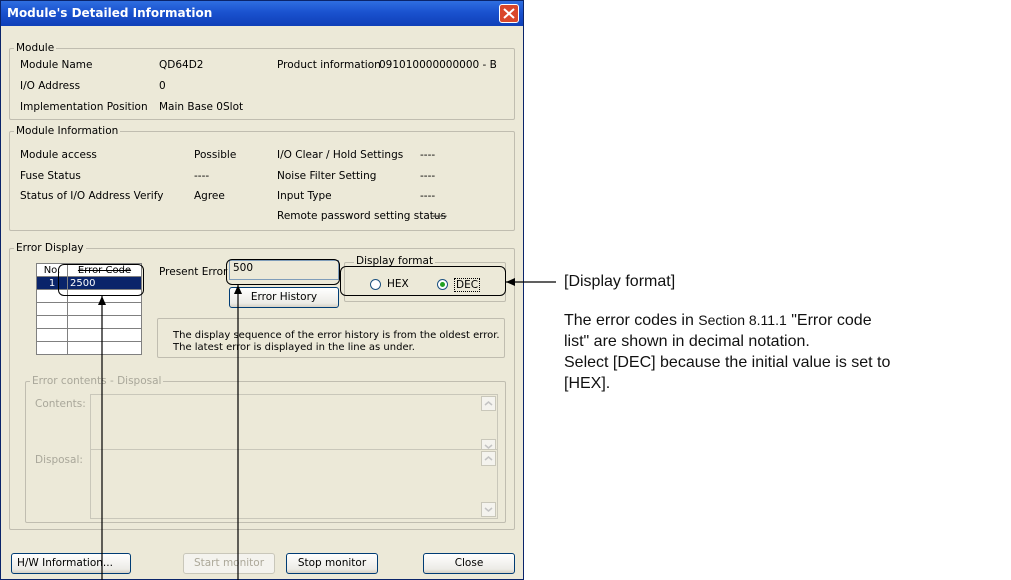  I want to click on section-reference-link: Section 8.11.1, so click(742, 320).